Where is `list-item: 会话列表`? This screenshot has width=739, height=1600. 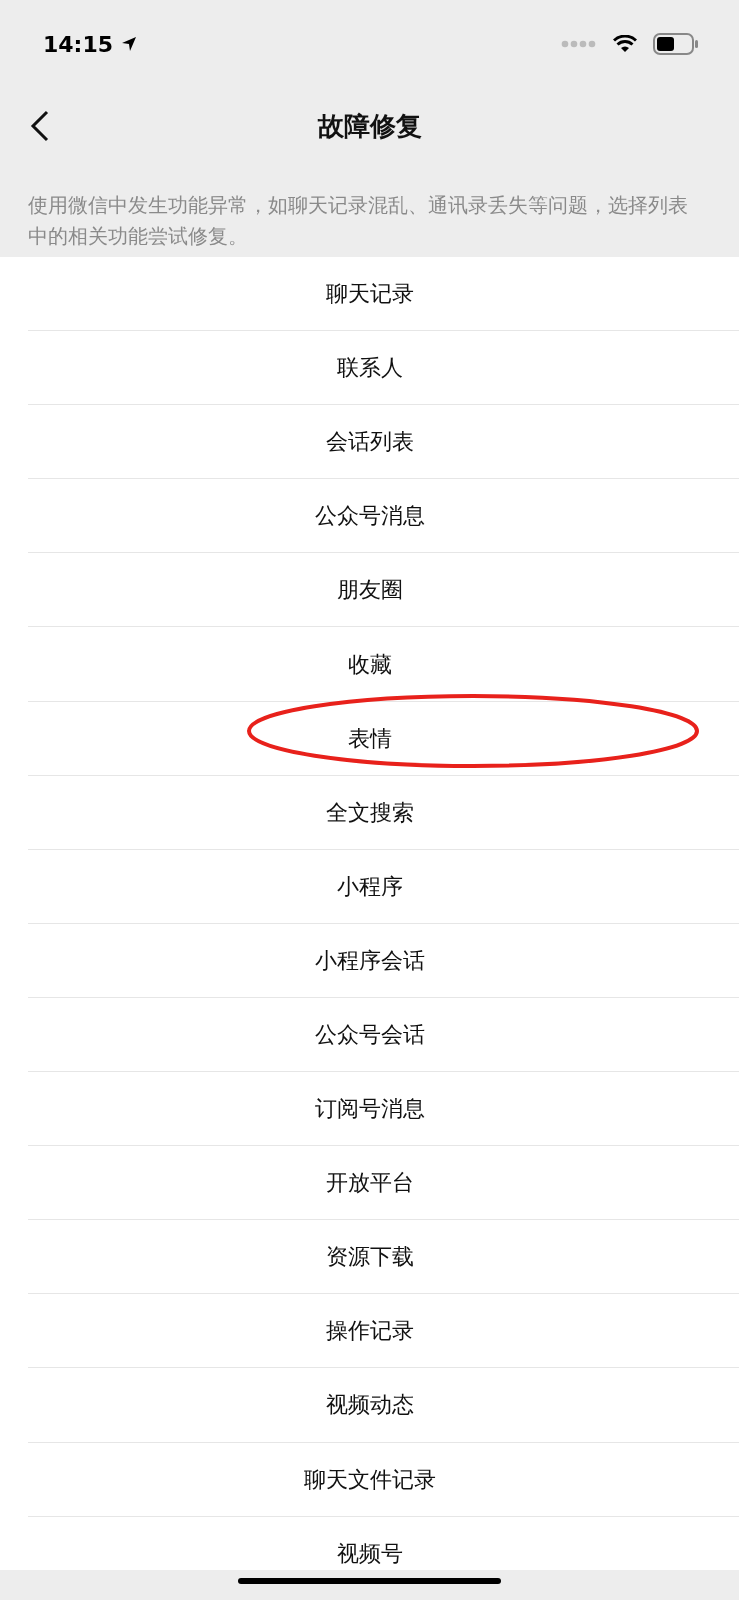
list-item: 会话列表 is located at coordinates (383, 442).